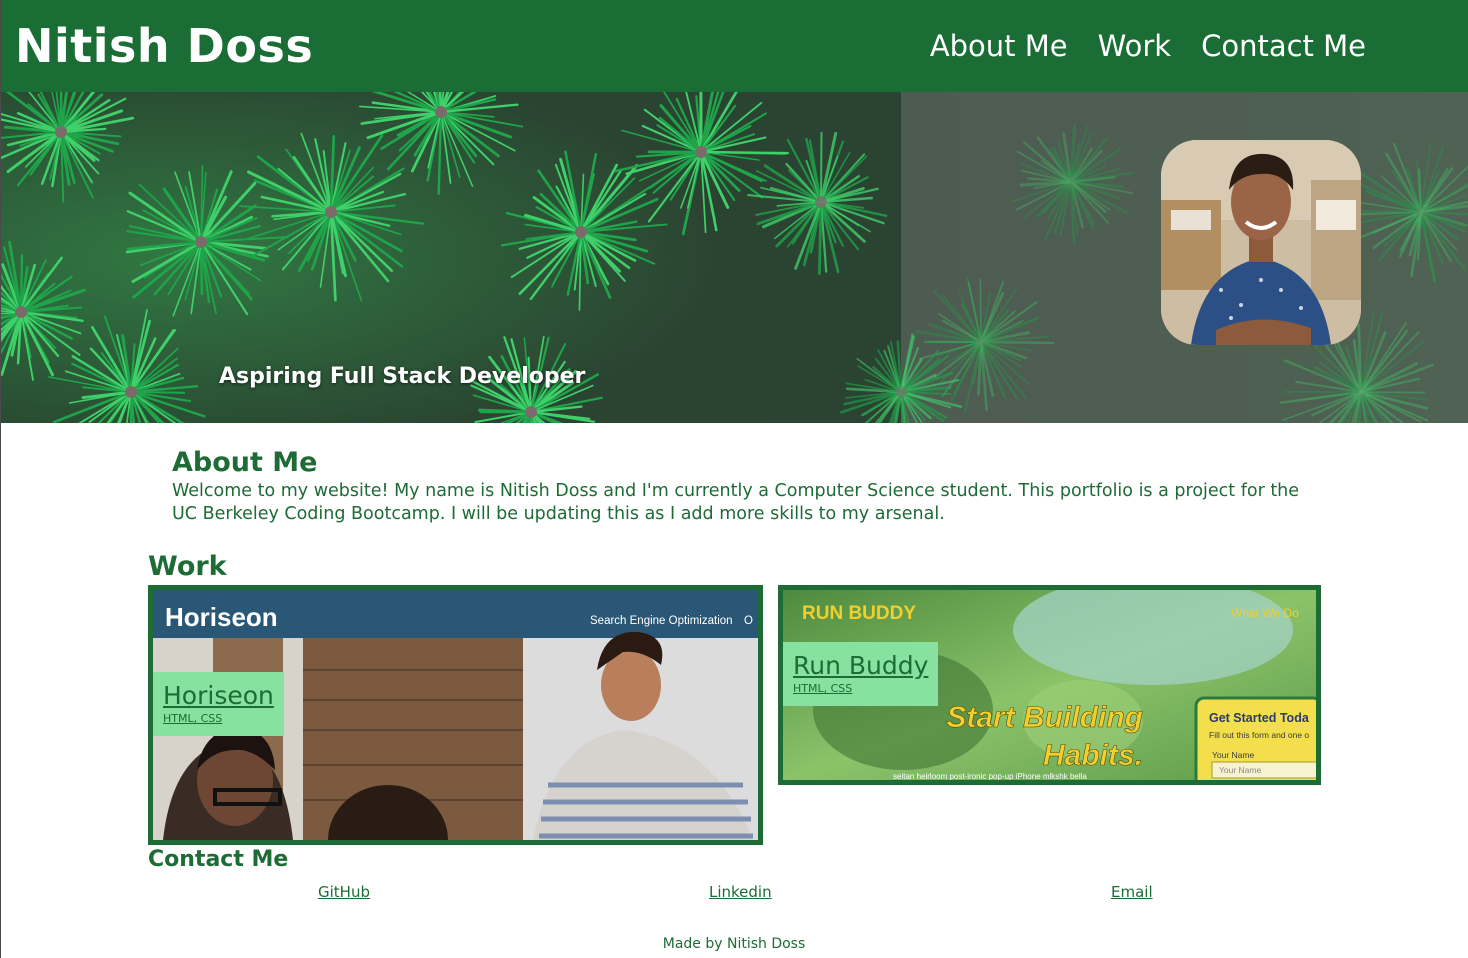  What do you see at coordinates (1259, 718) in the screenshot?
I see `run-buddy-form-title: Get Started Toda` at bounding box center [1259, 718].